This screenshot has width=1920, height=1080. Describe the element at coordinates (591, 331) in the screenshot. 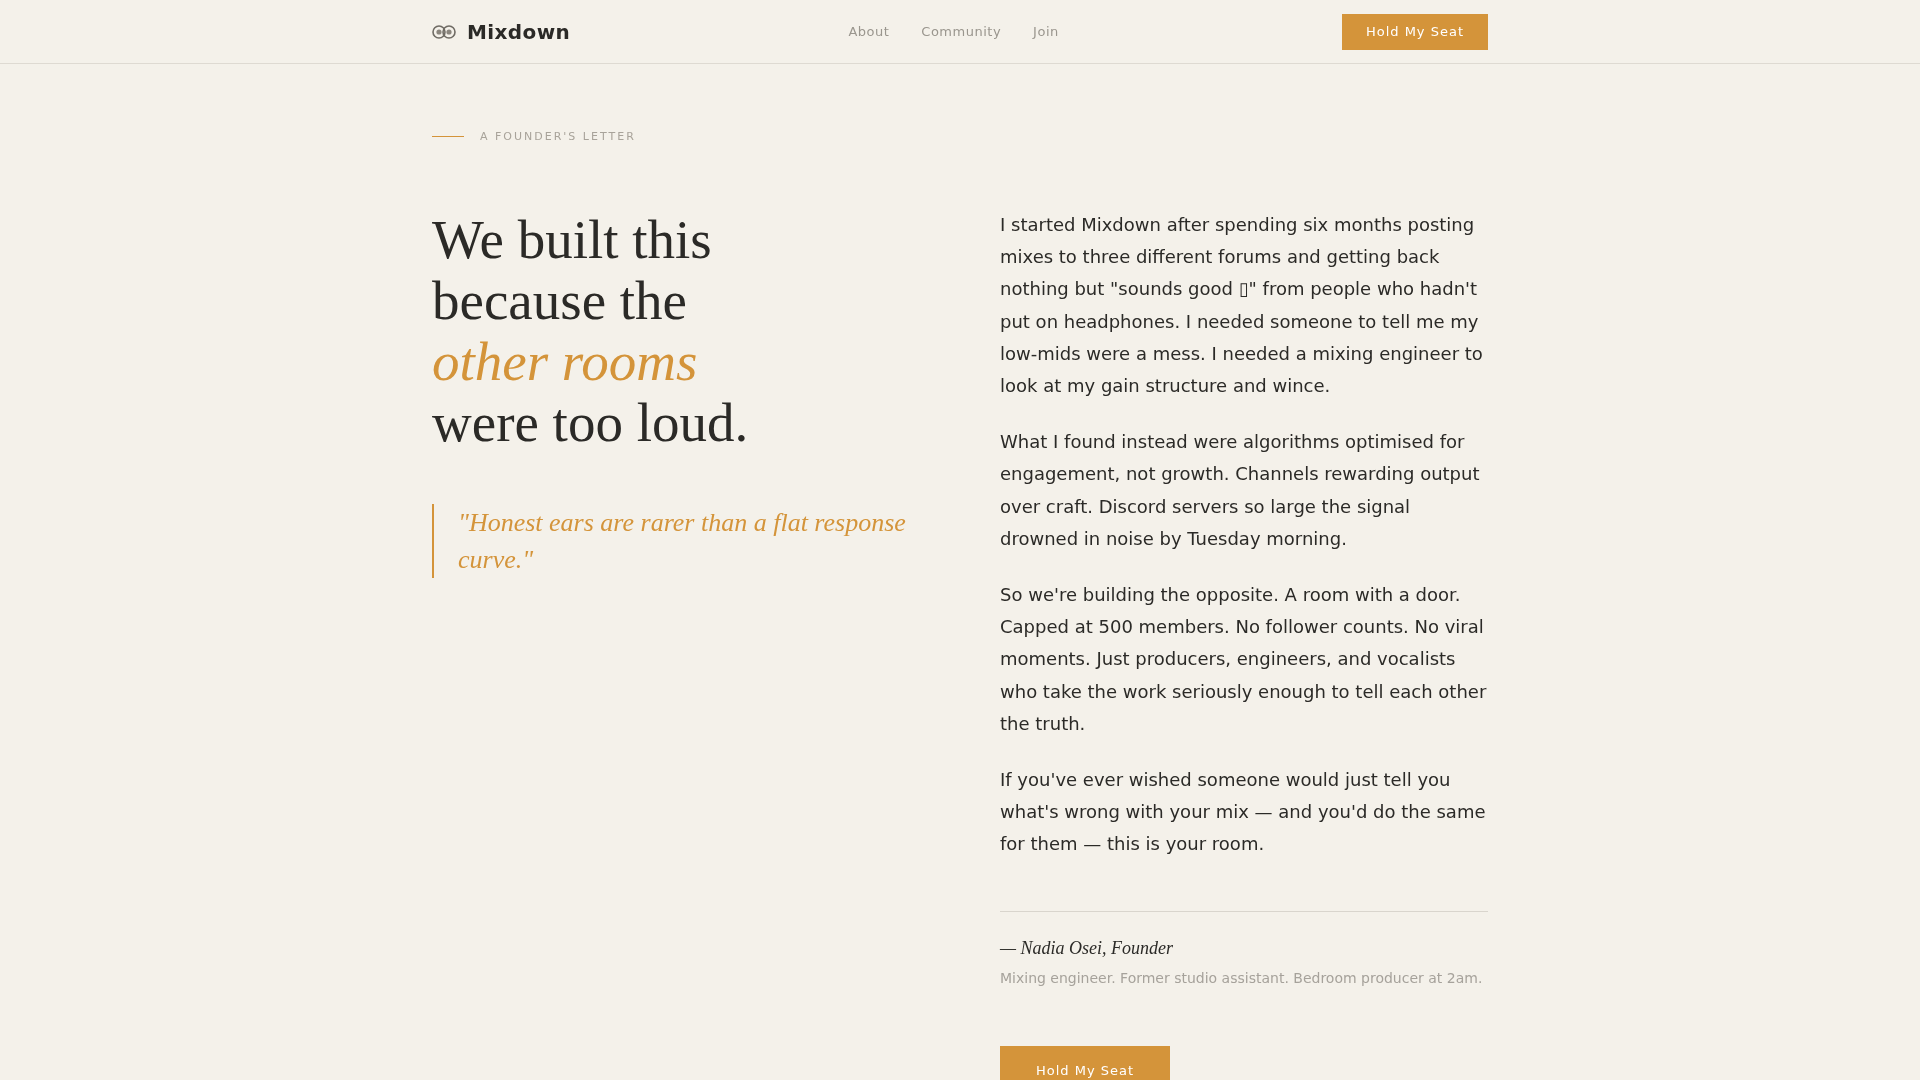

I see `headline: We built this because the other rooms were too loud.` at that location.